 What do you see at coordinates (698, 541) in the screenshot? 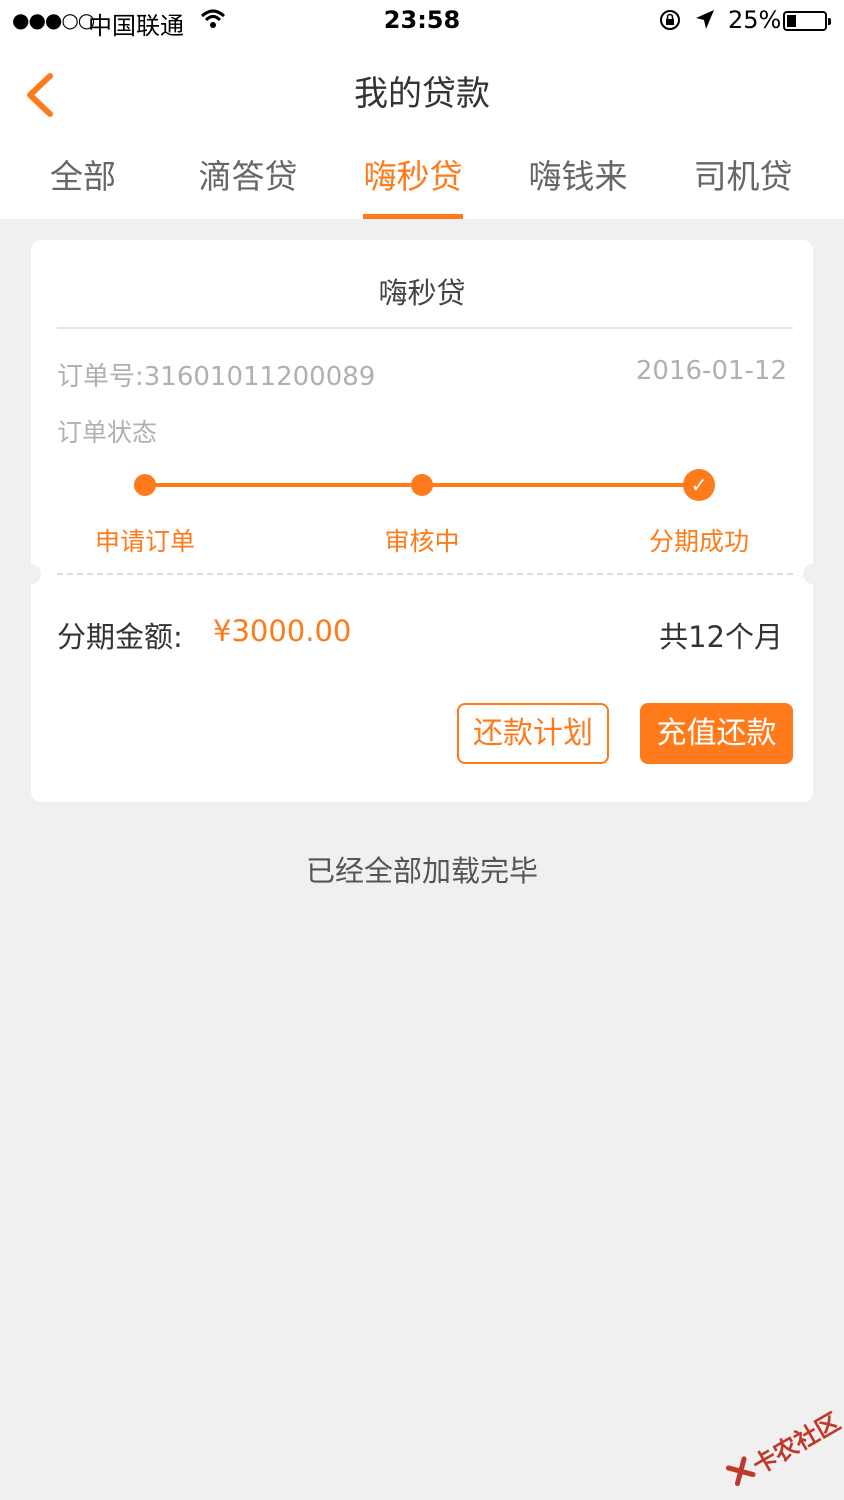
I see `step-label-success: 分期成功` at bounding box center [698, 541].